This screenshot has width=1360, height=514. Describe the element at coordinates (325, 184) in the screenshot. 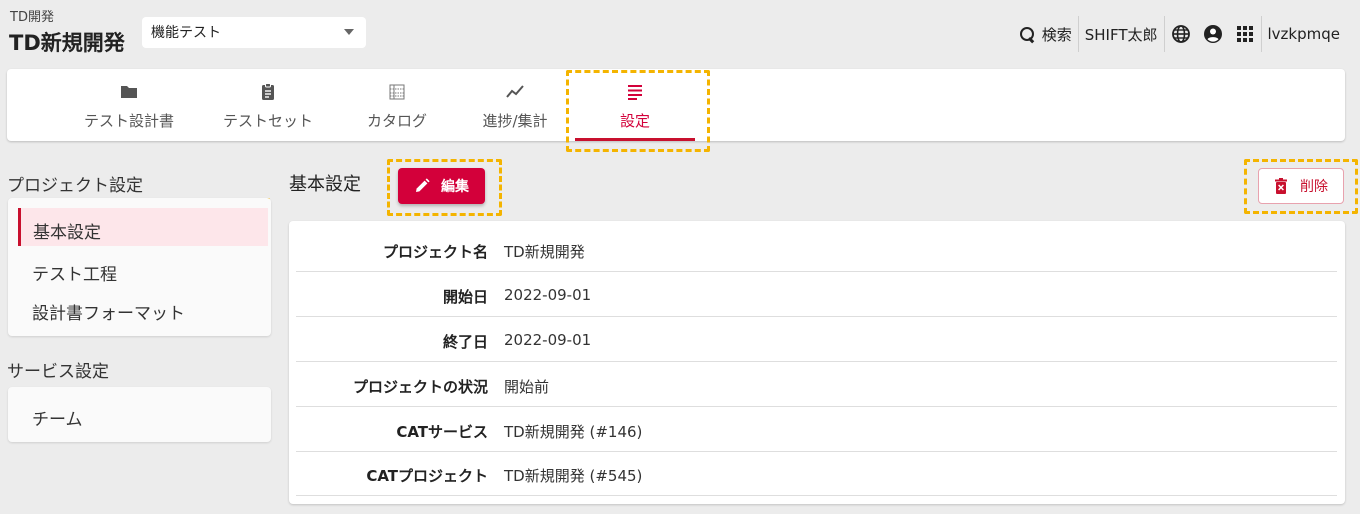

I see `section-title: 基本設定` at that location.